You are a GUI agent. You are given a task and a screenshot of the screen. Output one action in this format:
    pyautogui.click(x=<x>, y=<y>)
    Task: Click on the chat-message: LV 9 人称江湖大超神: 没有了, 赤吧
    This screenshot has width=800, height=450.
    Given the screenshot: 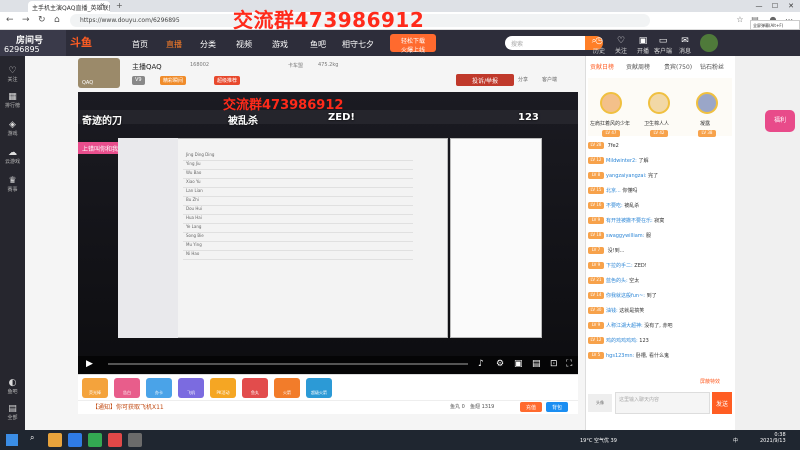 What is the action you would take?
    pyautogui.click(x=630, y=327)
    